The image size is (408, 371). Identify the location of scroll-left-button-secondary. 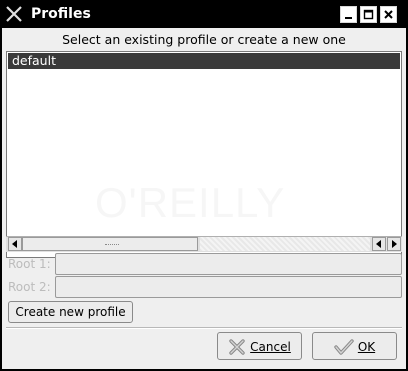
(379, 244).